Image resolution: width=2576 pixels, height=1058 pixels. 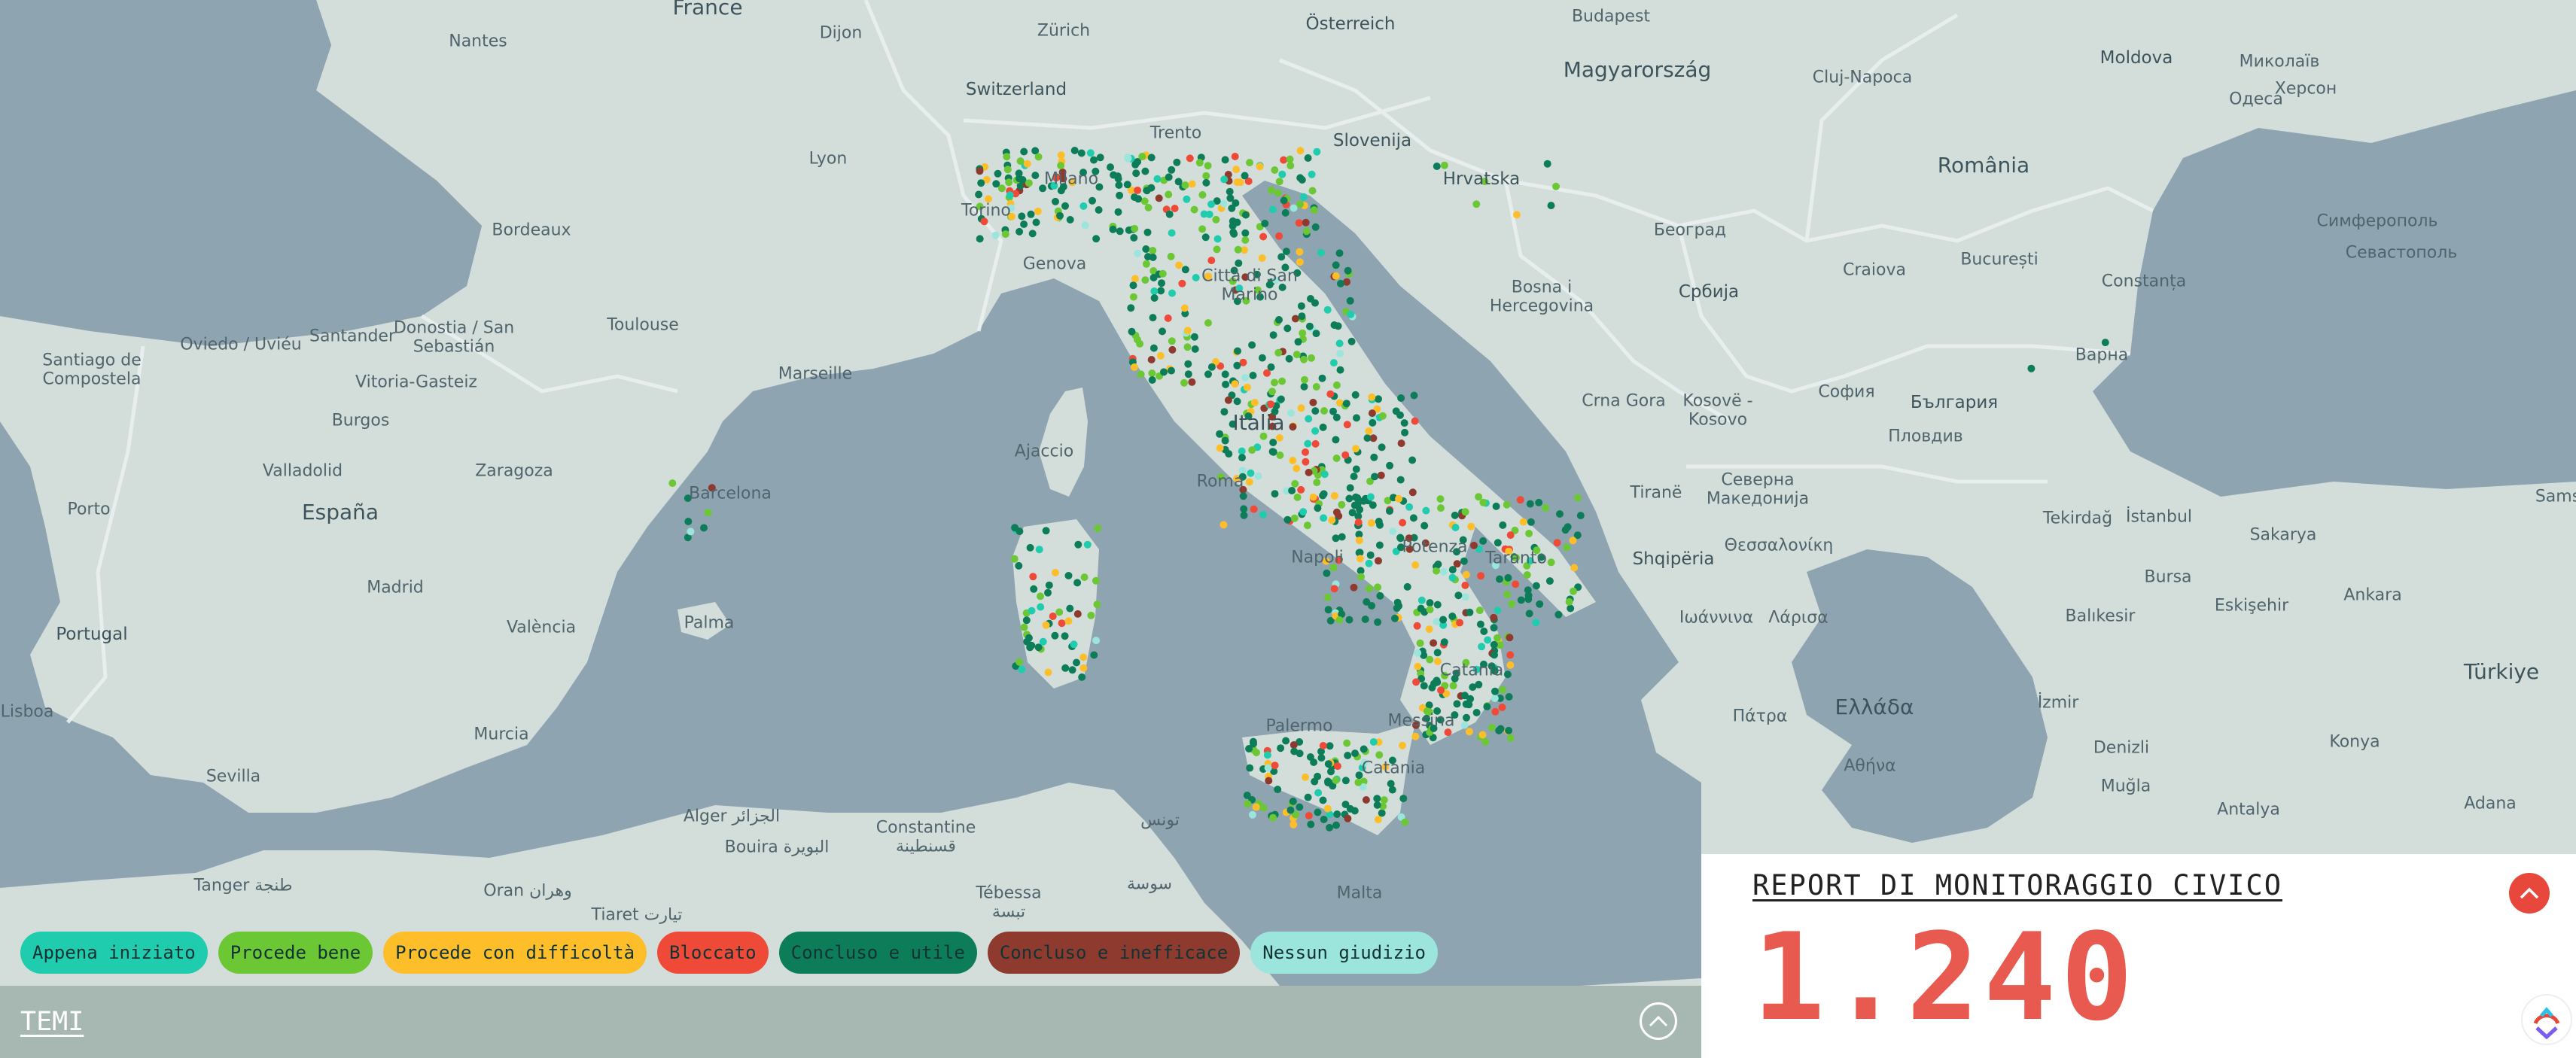 I want to click on report-title: REPORT DI MONITORAGGIO CIVICO, so click(x=2017, y=885).